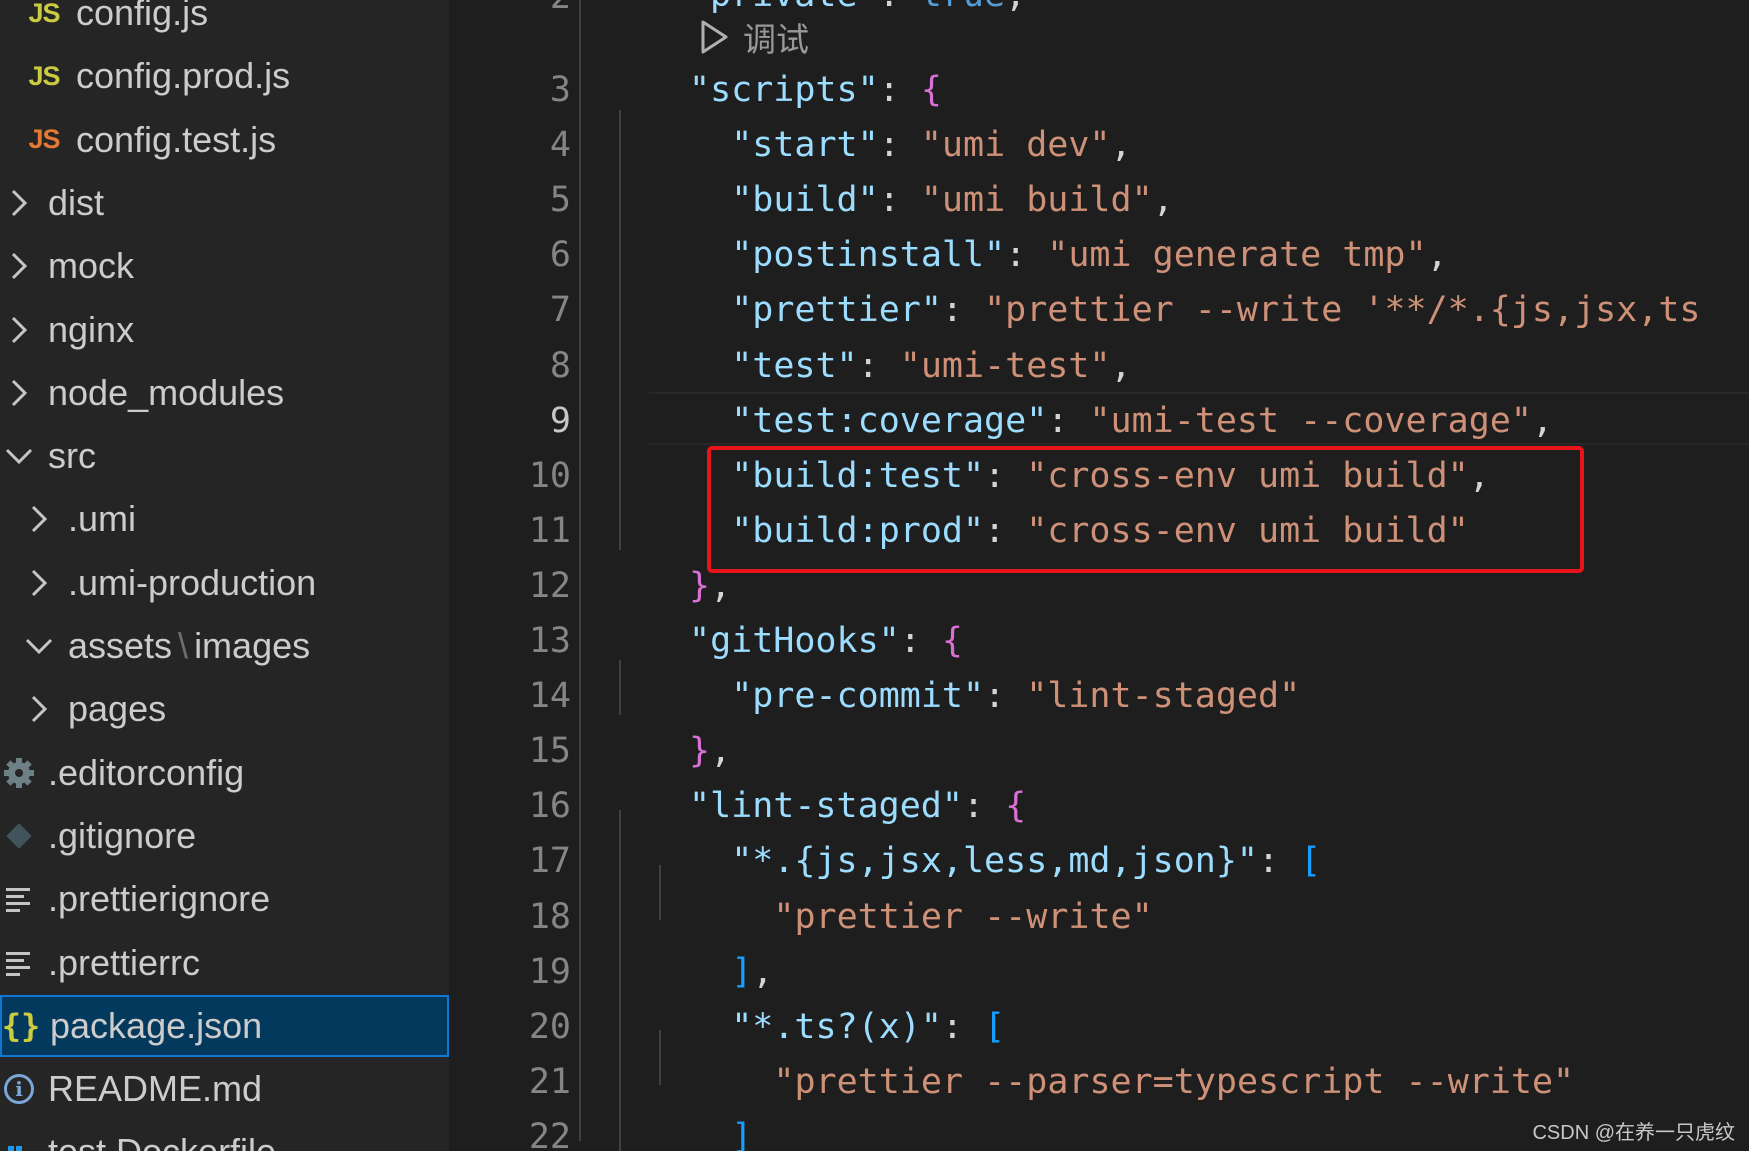 The image size is (1749, 1151). Describe the element at coordinates (994, 861) in the screenshot. I see `json-key: "*.{js,jsx,less,md,json}"` at that location.